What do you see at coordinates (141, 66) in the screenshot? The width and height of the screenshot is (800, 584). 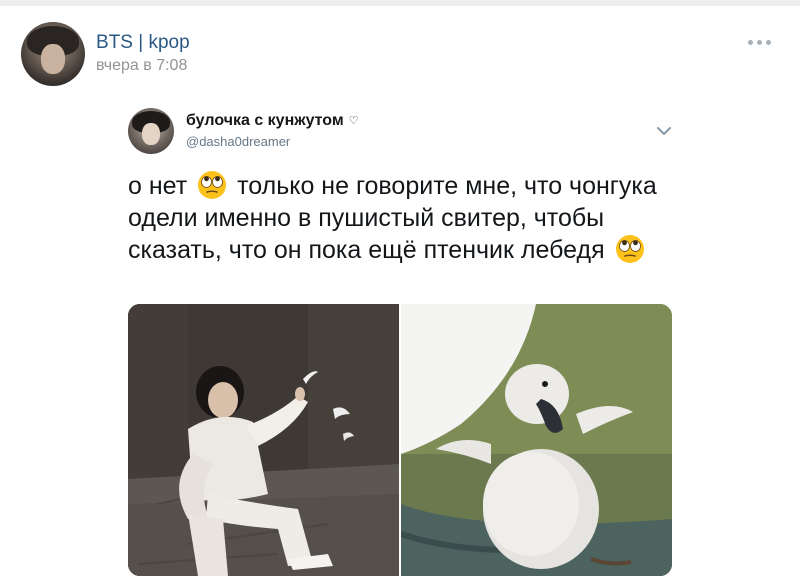 I see `post-timestamp: вчера в 7:08` at bounding box center [141, 66].